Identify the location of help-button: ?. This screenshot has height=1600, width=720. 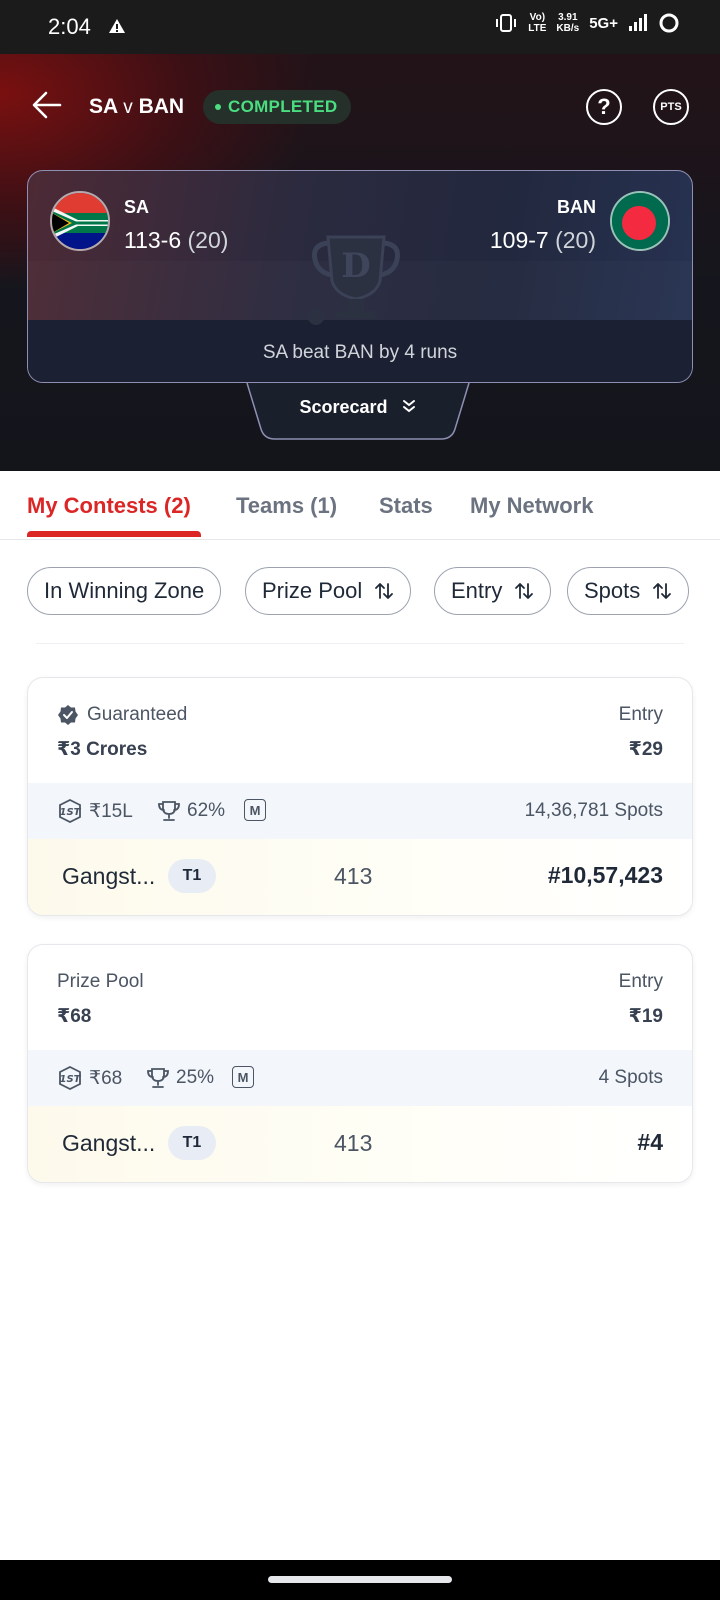
(604, 107).